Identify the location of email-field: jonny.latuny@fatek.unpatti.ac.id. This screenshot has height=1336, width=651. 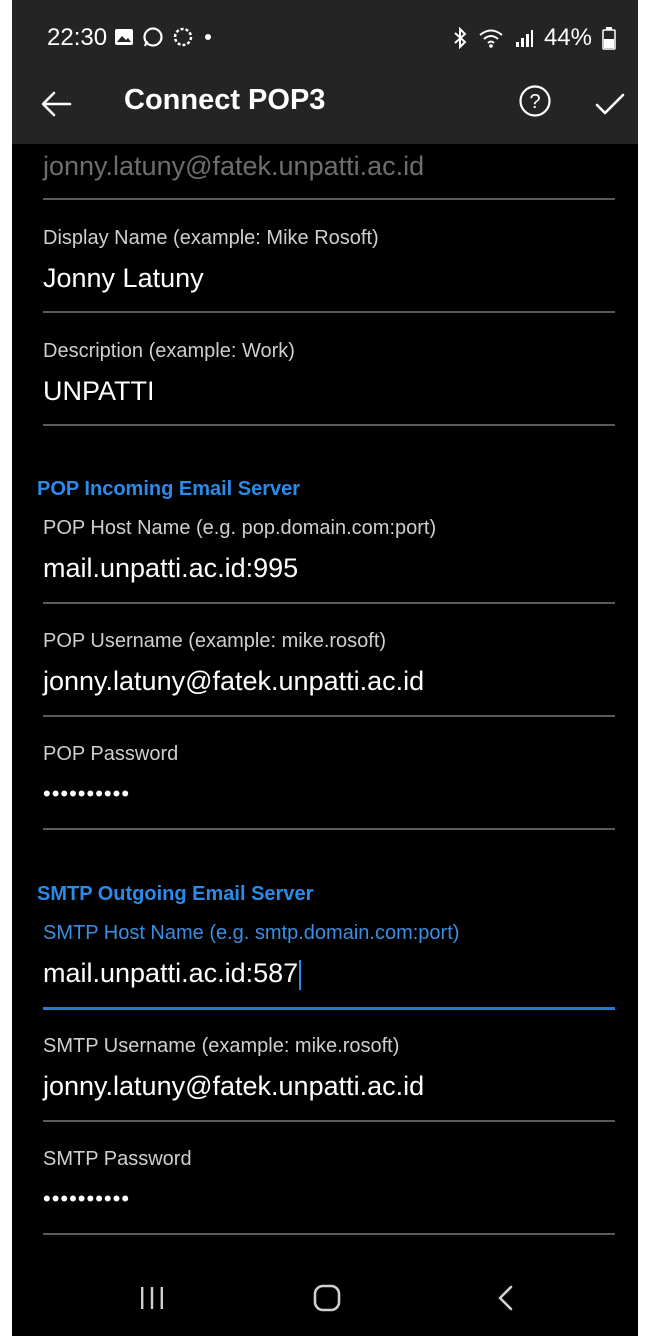
(329, 172).